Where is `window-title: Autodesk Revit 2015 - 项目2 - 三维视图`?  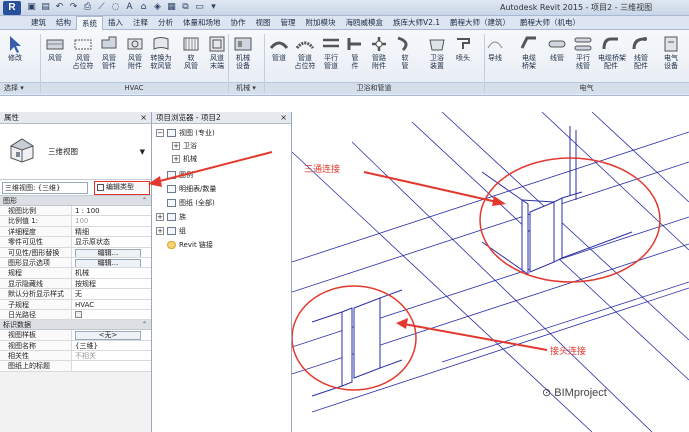 window-title: Autodesk Revit 2015 - 项目2 - 三维视图 is located at coordinates (576, 7).